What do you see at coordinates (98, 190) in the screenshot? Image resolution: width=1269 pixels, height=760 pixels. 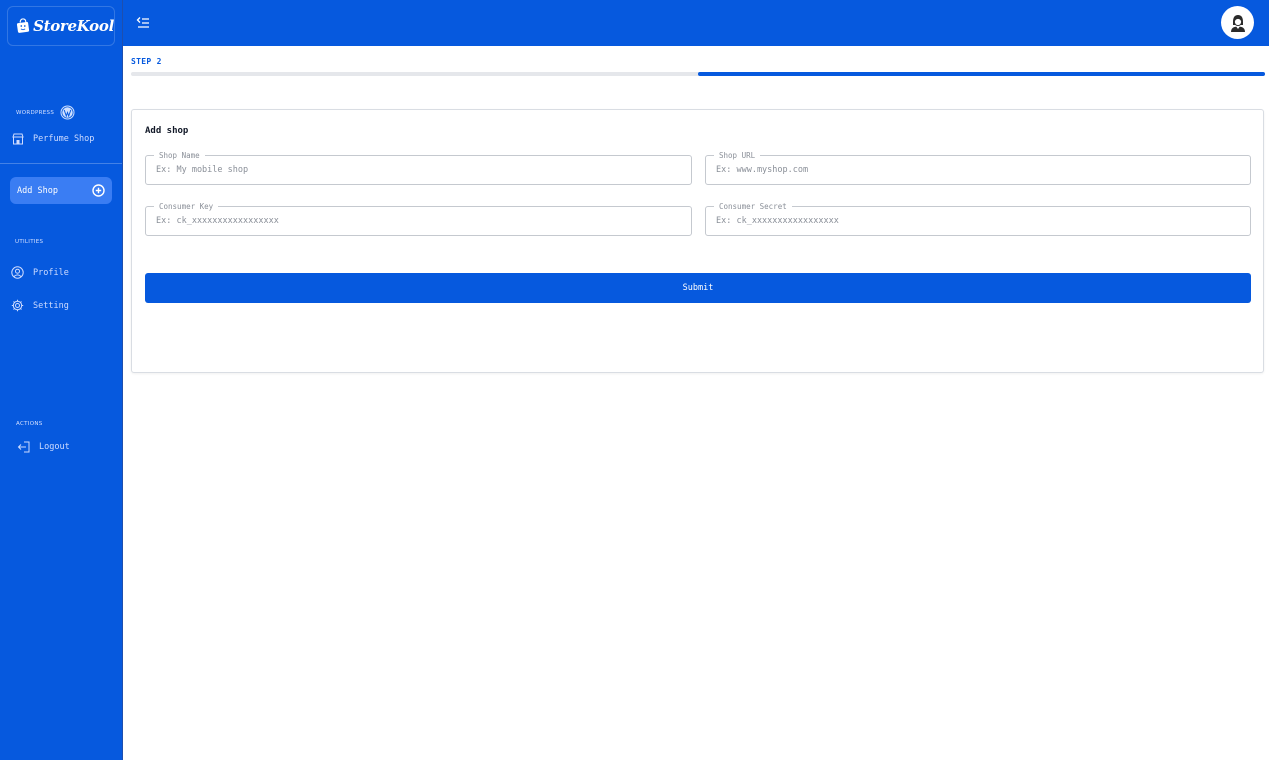 I see `plus-circle-icon` at bounding box center [98, 190].